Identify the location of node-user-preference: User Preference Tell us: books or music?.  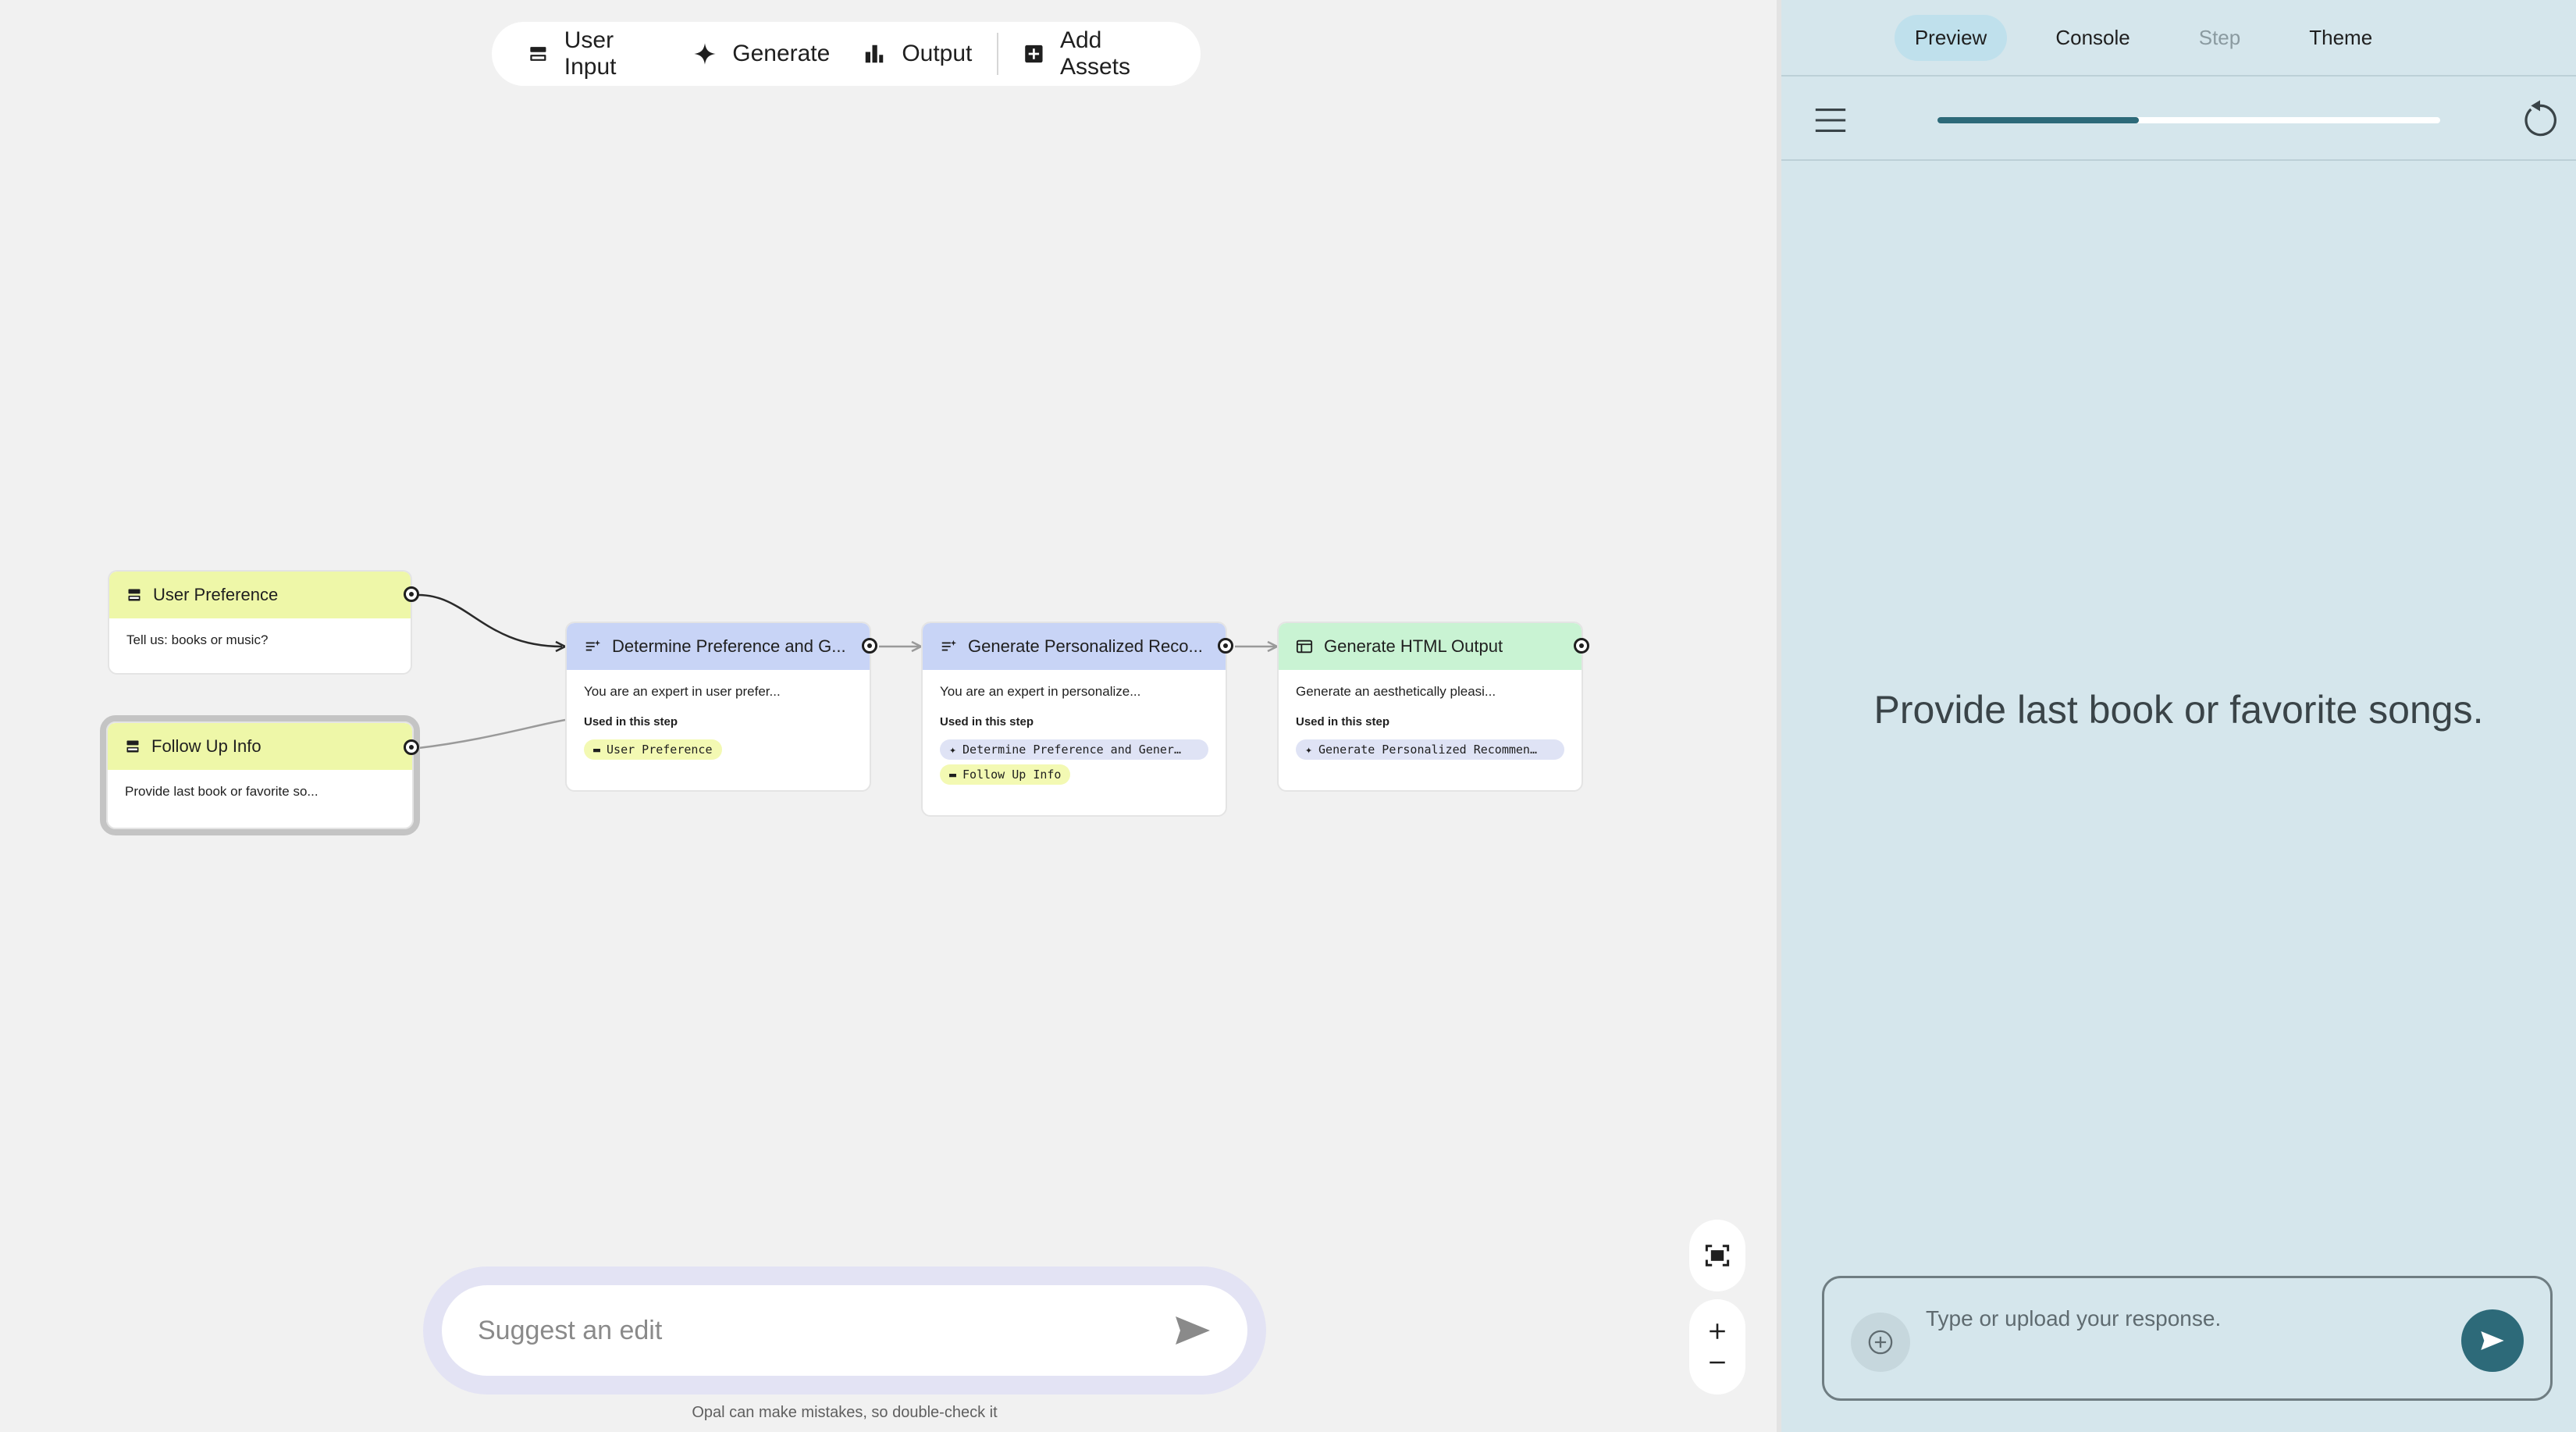
(260, 623).